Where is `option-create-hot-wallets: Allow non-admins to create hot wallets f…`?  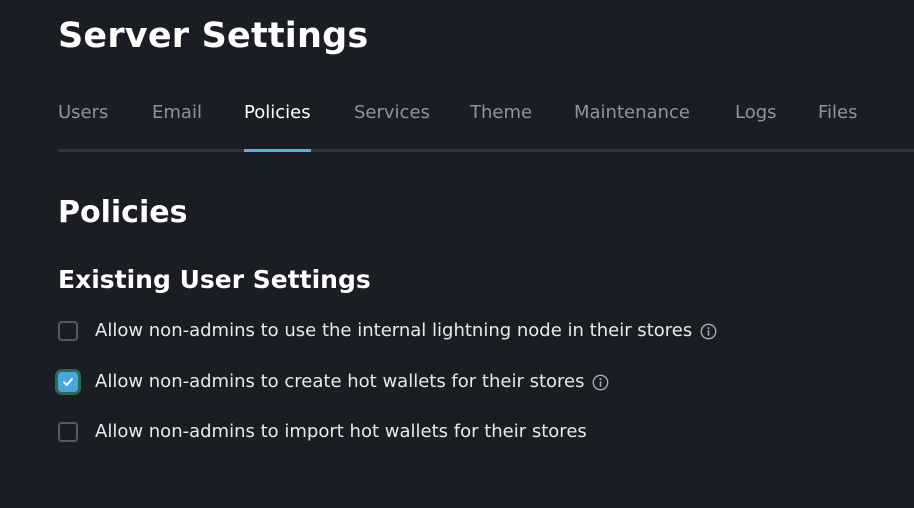 option-create-hot-wallets: Allow non-admins to create hot wallets f… is located at coordinates (333, 382).